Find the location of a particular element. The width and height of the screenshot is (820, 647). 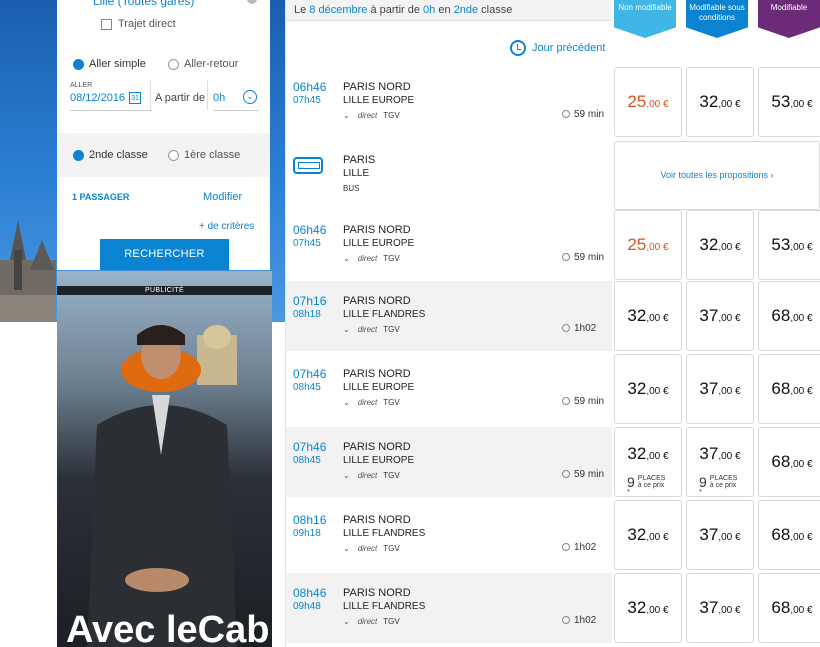

all-propositions-label: Voir toutes les propositions is located at coordinates (714, 175).